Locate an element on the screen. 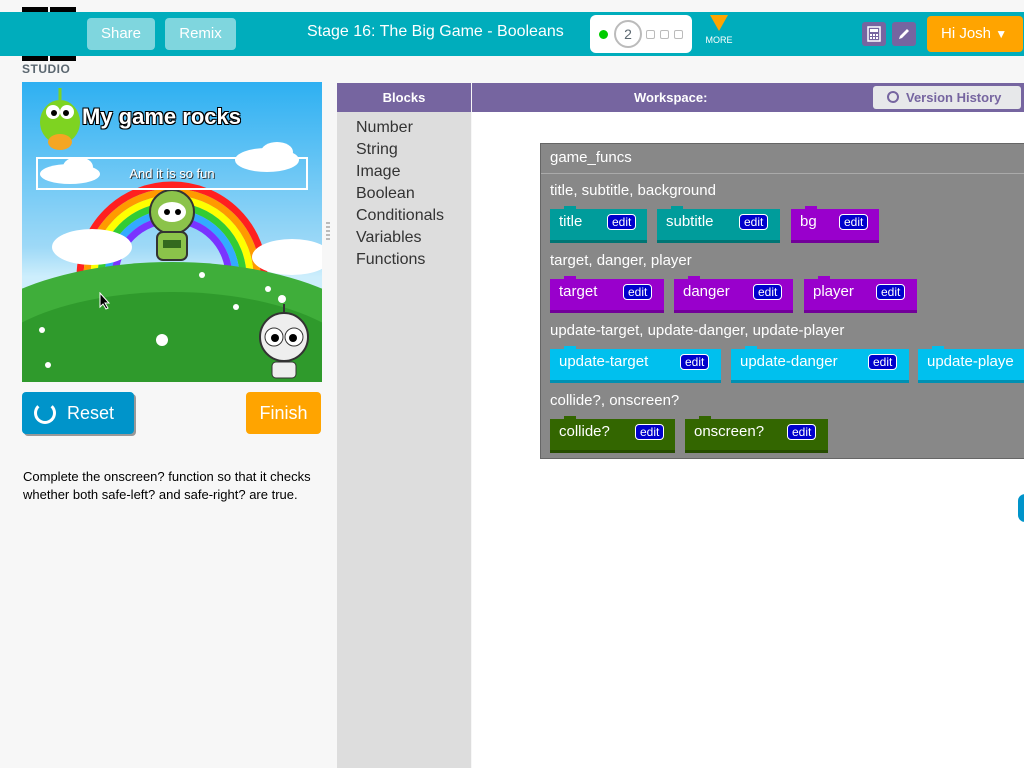 This screenshot has height=768, width=1024. toolbox-category-image: Image is located at coordinates (378, 172).